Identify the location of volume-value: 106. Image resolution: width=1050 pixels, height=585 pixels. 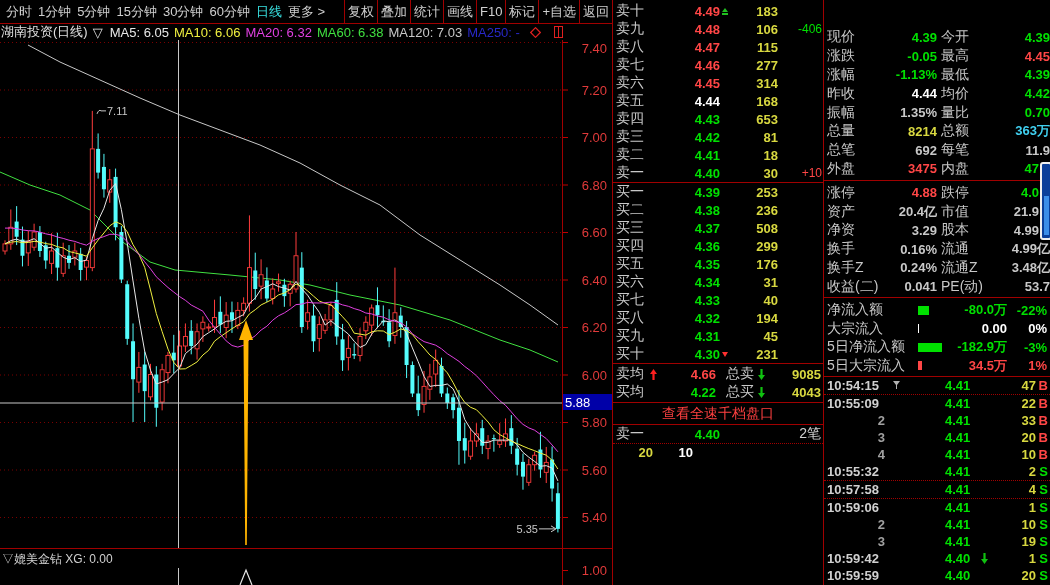
(766, 29).